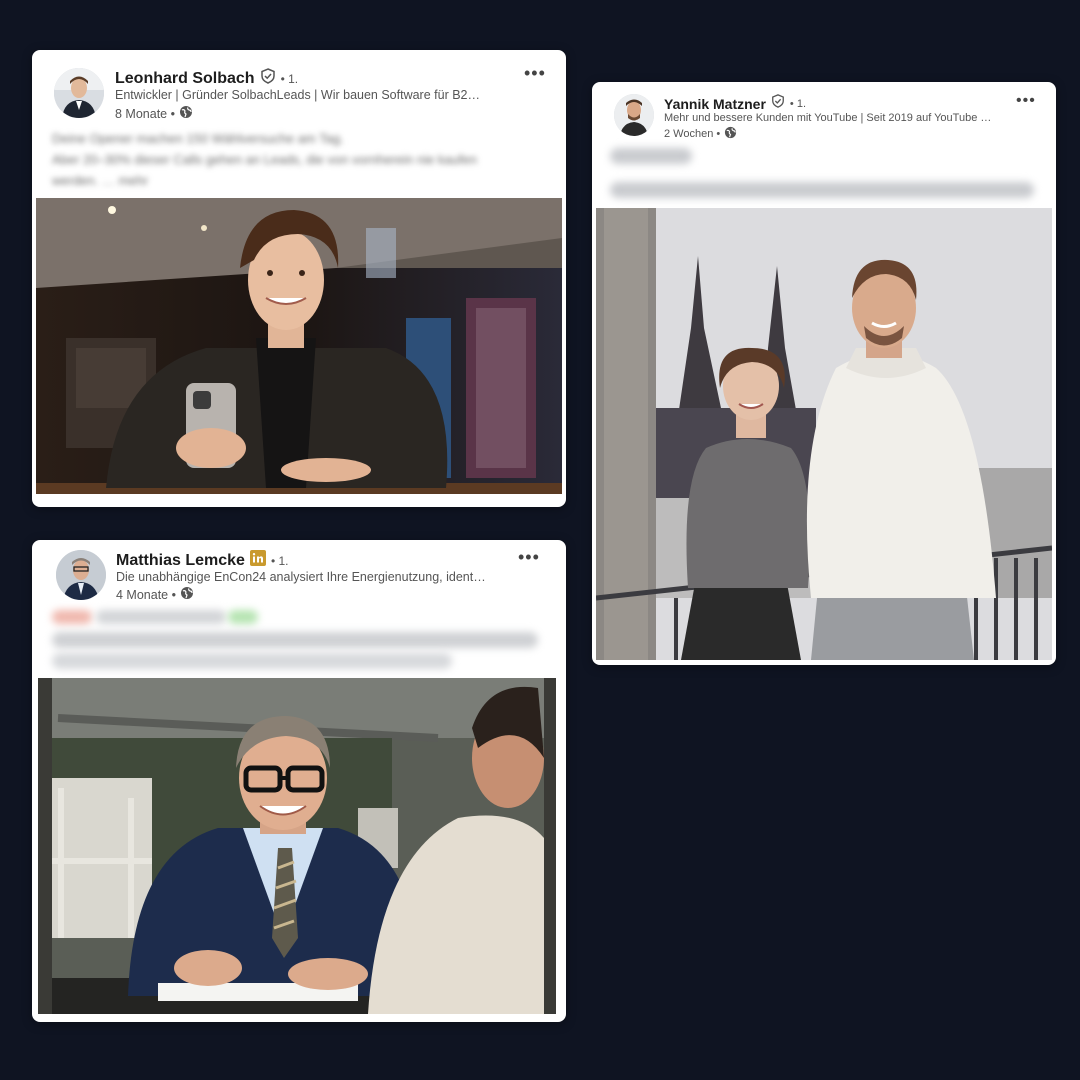 The width and height of the screenshot is (1080, 1080). Describe the element at coordinates (145, 113) in the screenshot. I see `post-time: 8 Monate •` at that location.